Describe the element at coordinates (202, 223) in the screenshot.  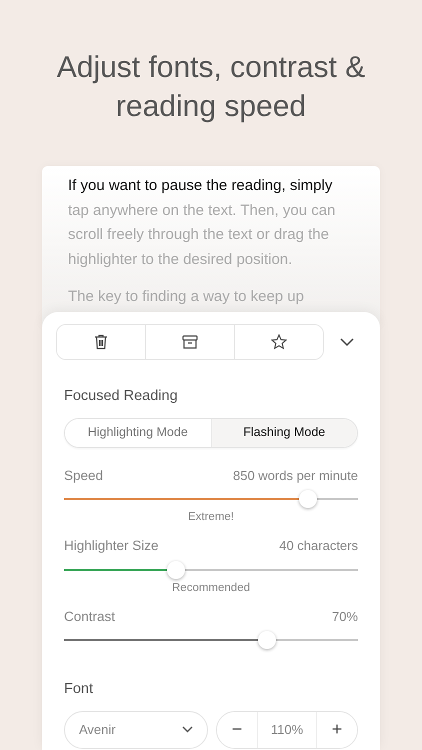
I see `reading-paragraph: If you want to pause the reading, simply tap anywhere on the text. Then, you can scroll freely through the text or drag the highlighter to the desired position.` at that location.